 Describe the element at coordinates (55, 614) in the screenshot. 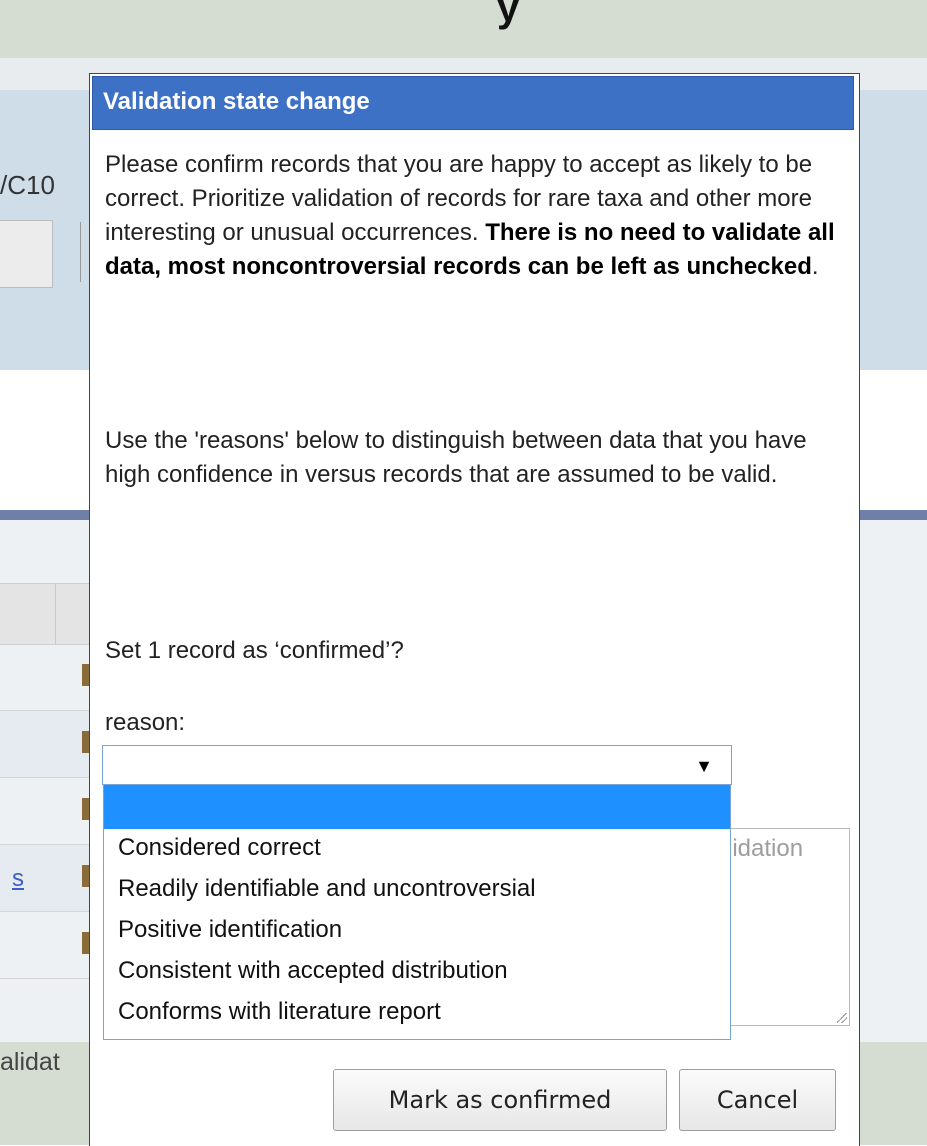

I see `grid-header-separator` at that location.